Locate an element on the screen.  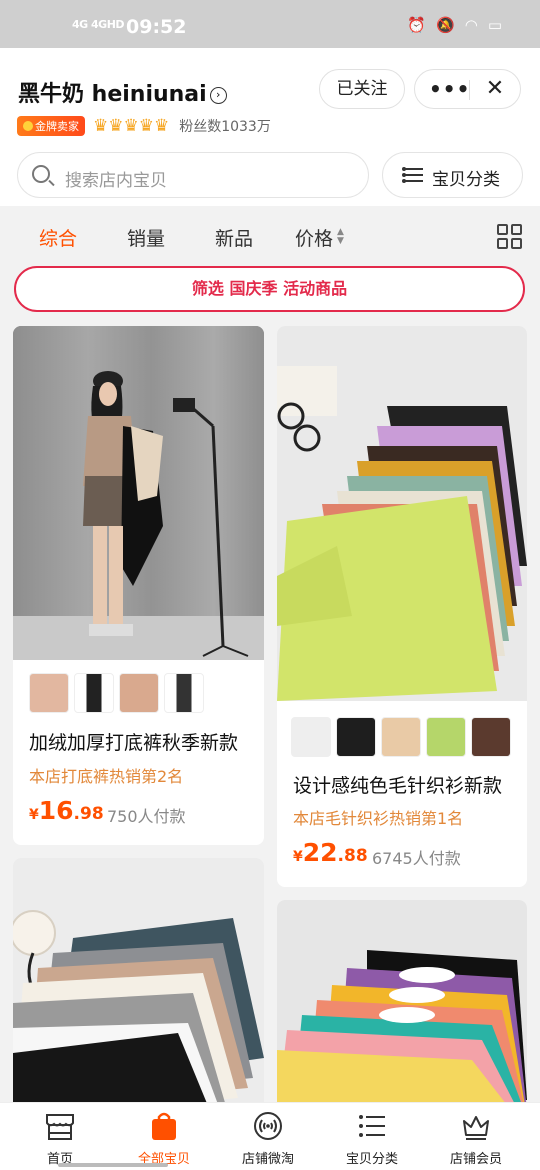
sort-tabs: 综合 销量 新品 价格 ▲ ▼ is located at coordinates (270, 236).